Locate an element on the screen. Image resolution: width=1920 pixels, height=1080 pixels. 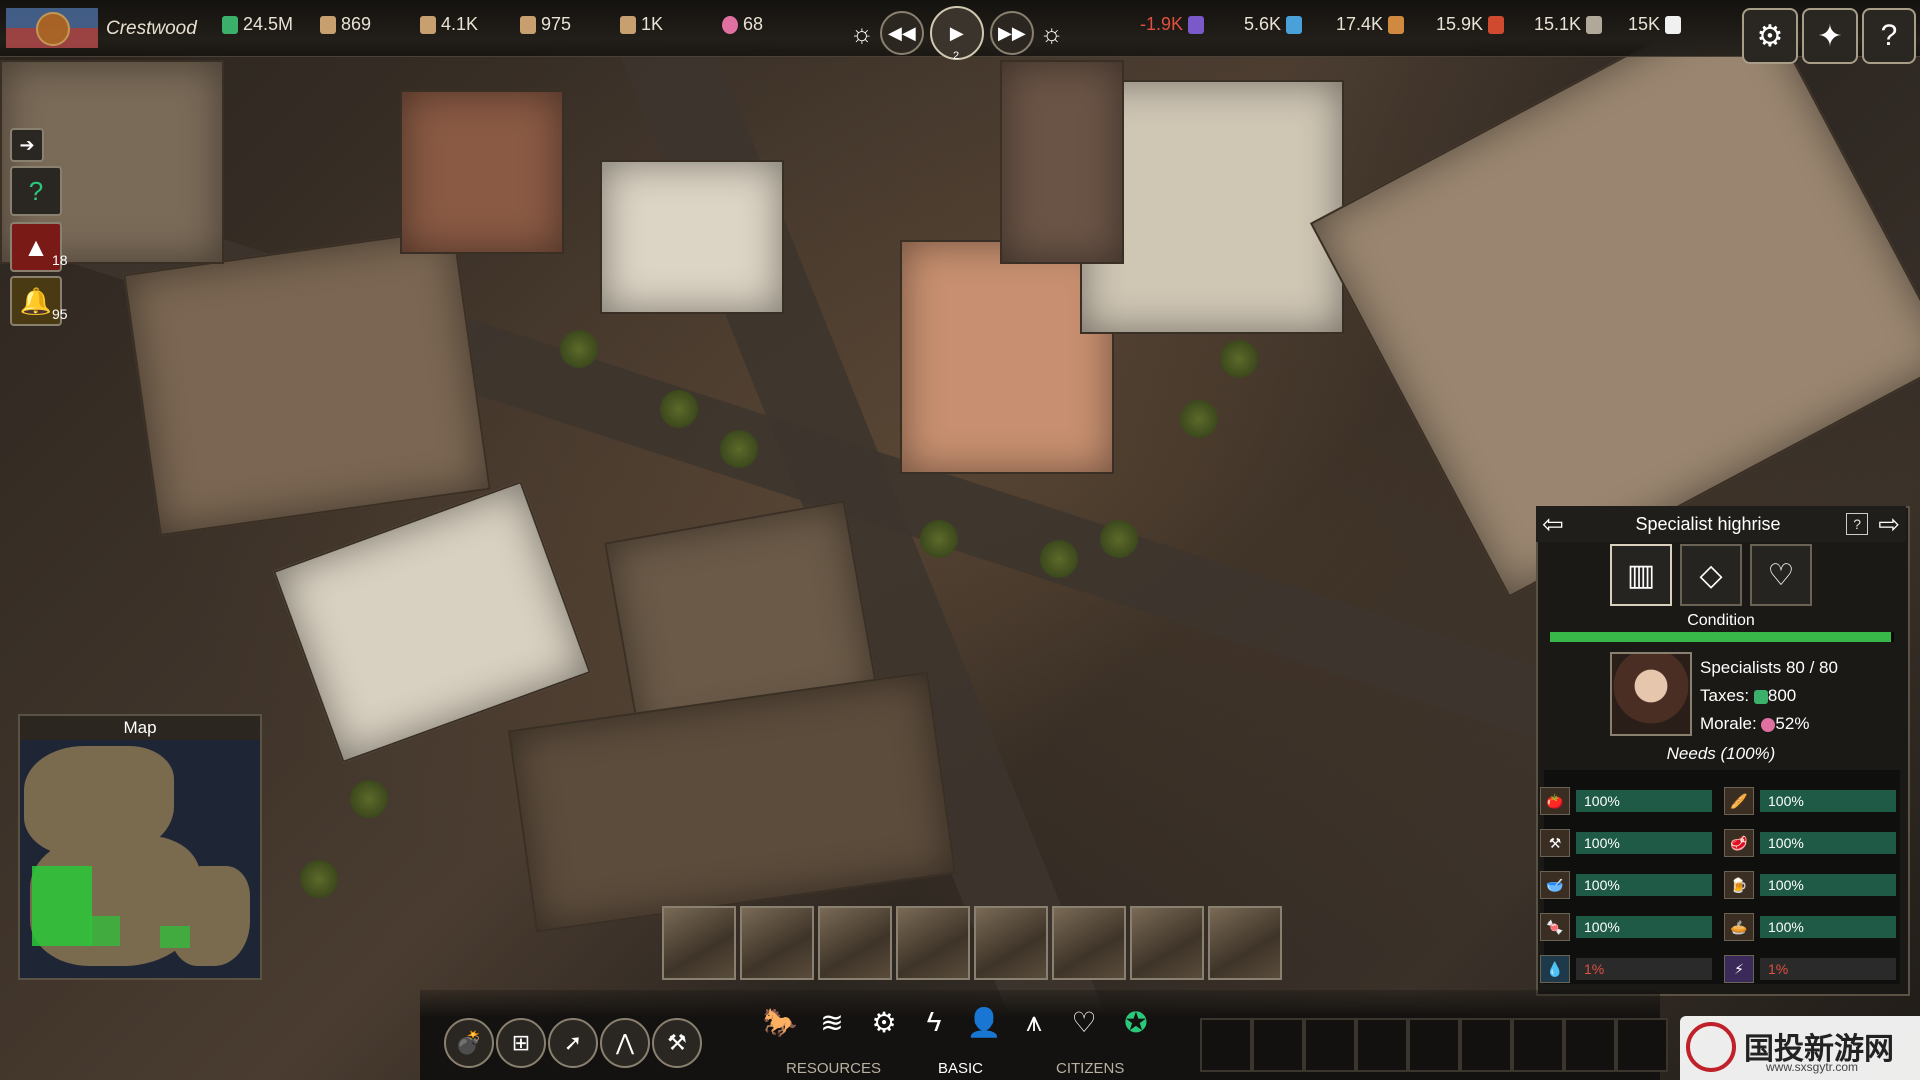
city-flag is located at coordinates (52, 28).